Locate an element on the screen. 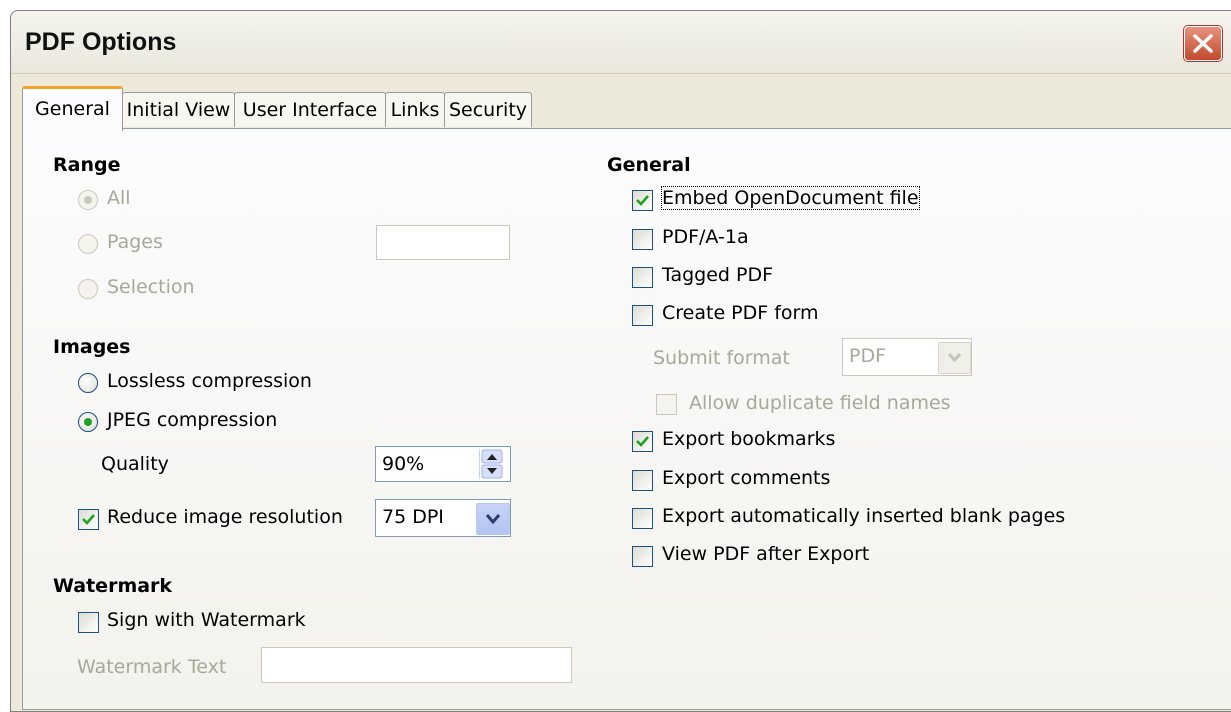  jpeg-label: JPEG compression is located at coordinates (192, 420).